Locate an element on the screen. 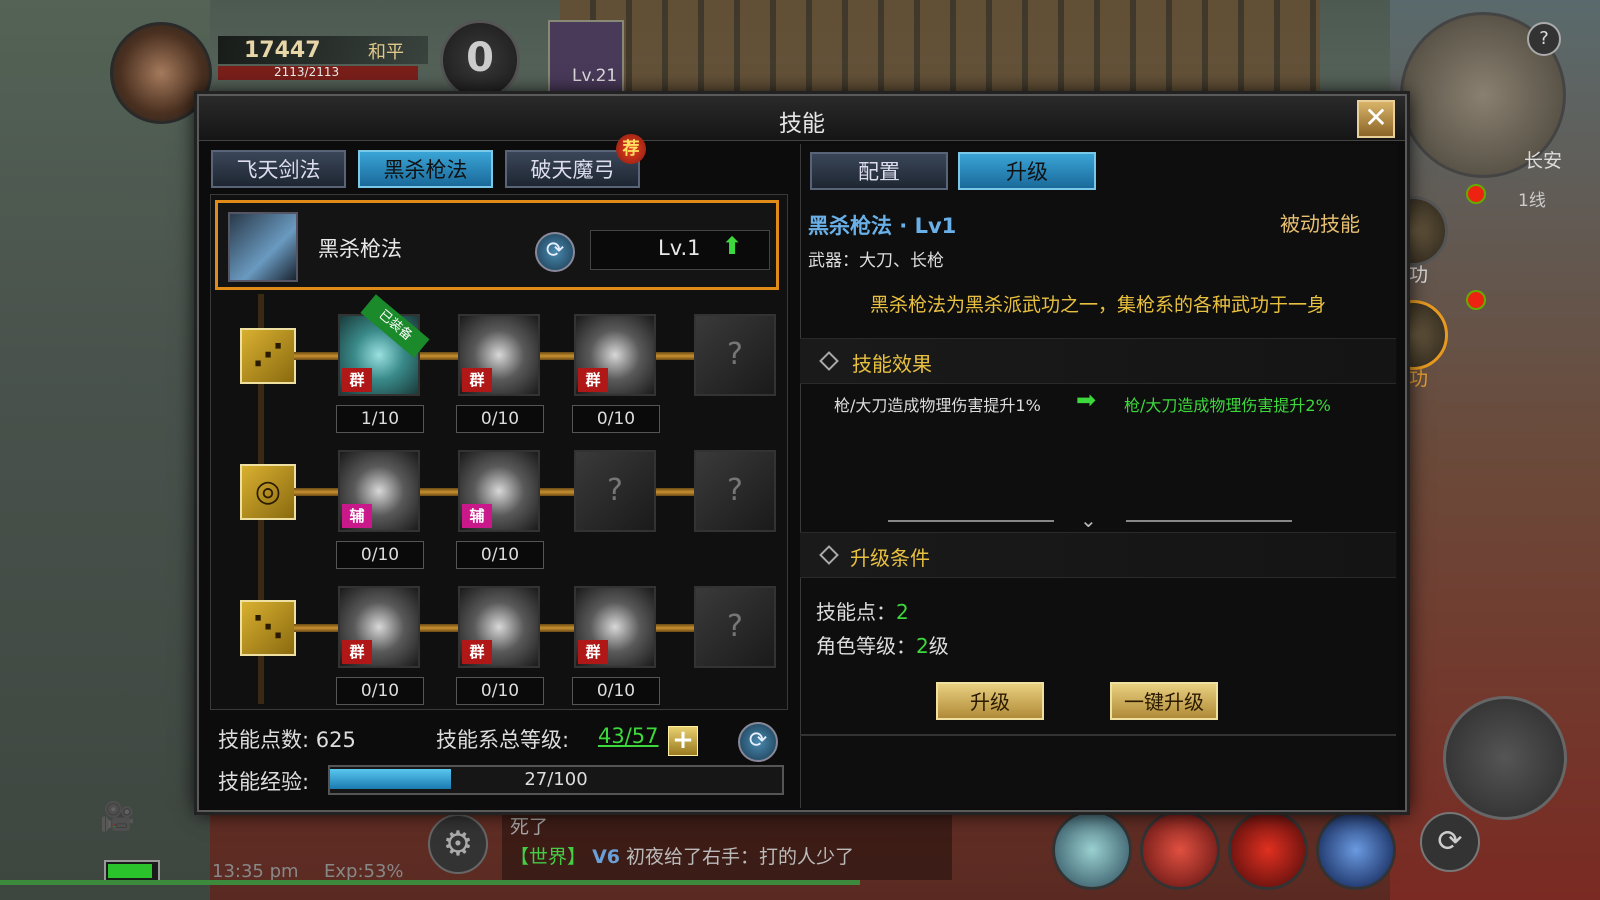 The height and width of the screenshot is (900, 1600). attack-button is located at coordinates (1505, 758).